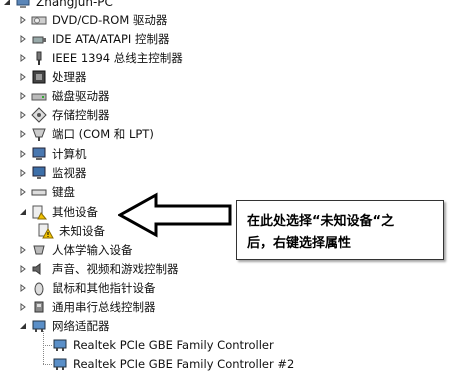 This screenshot has width=471, height=376. Describe the element at coordinates (39, 326) in the screenshot. I see `network-adapter-icon` at that location.